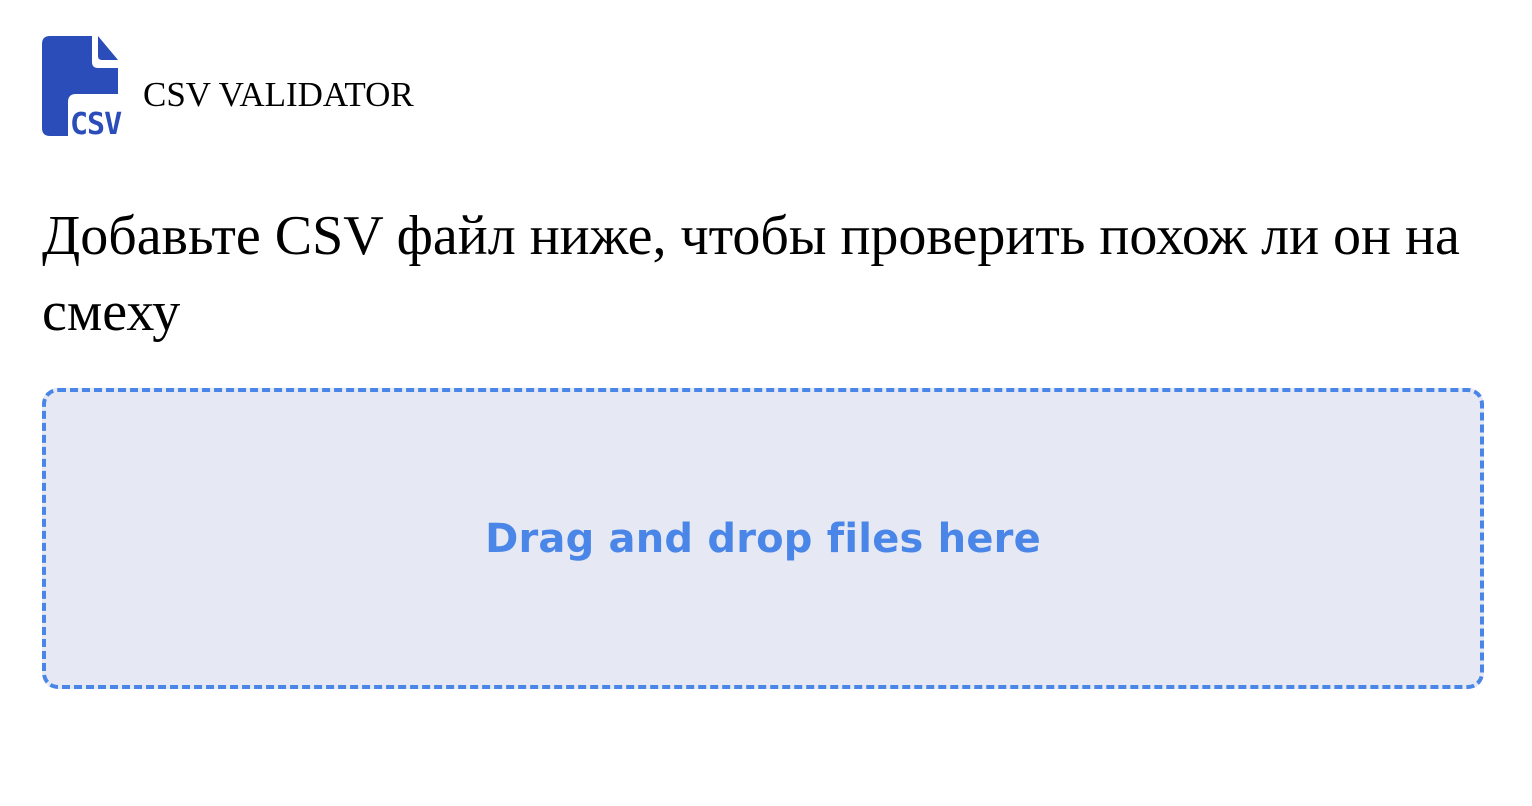 Image resolution: width=1532 pixels, height=806 pixels. I want to click on header: CSV CSV VALIDATOR, so click(228, 86).